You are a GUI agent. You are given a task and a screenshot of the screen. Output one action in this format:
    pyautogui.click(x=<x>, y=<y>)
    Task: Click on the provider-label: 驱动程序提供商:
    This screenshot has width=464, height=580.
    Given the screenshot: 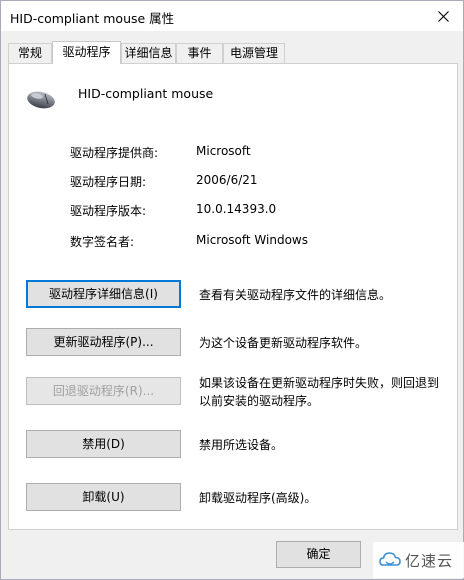 What is the action you would take?
    pyautogui.click(x=114, y=153)
    